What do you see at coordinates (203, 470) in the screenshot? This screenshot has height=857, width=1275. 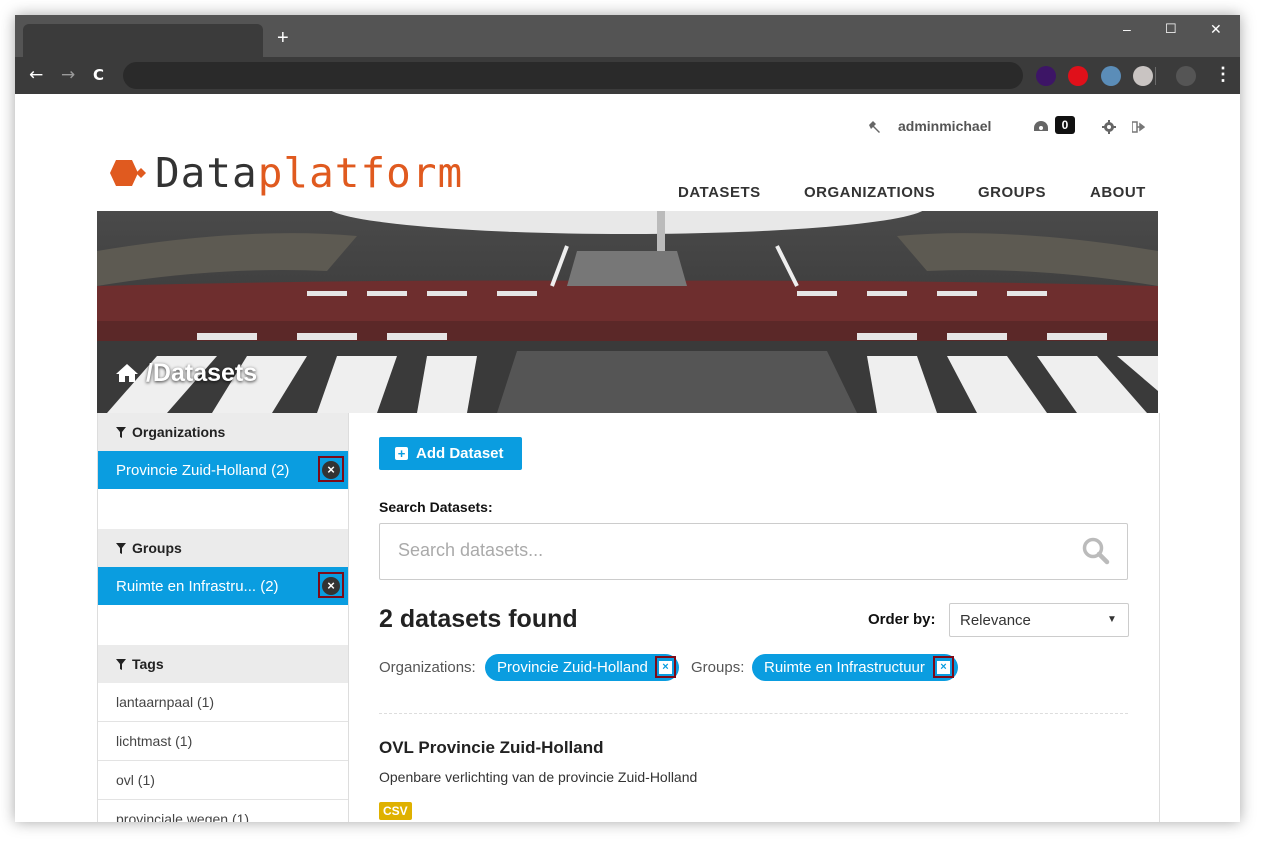 I see `facet-item-label: Provincie Zuid-Holland (2)` at bounding box center [203, 470].